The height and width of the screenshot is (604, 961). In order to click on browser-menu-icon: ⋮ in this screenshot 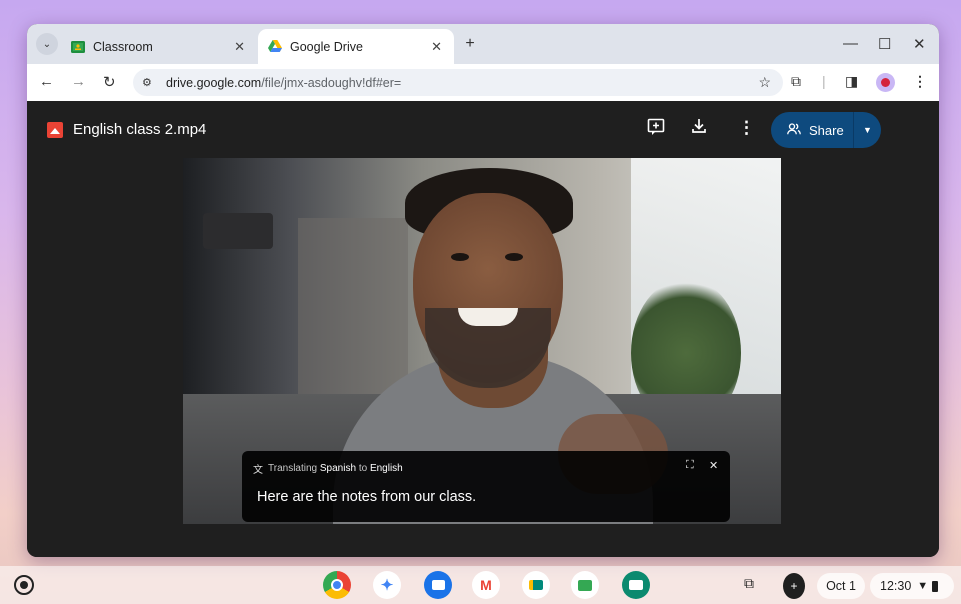, I will do `click(920, 81)`.